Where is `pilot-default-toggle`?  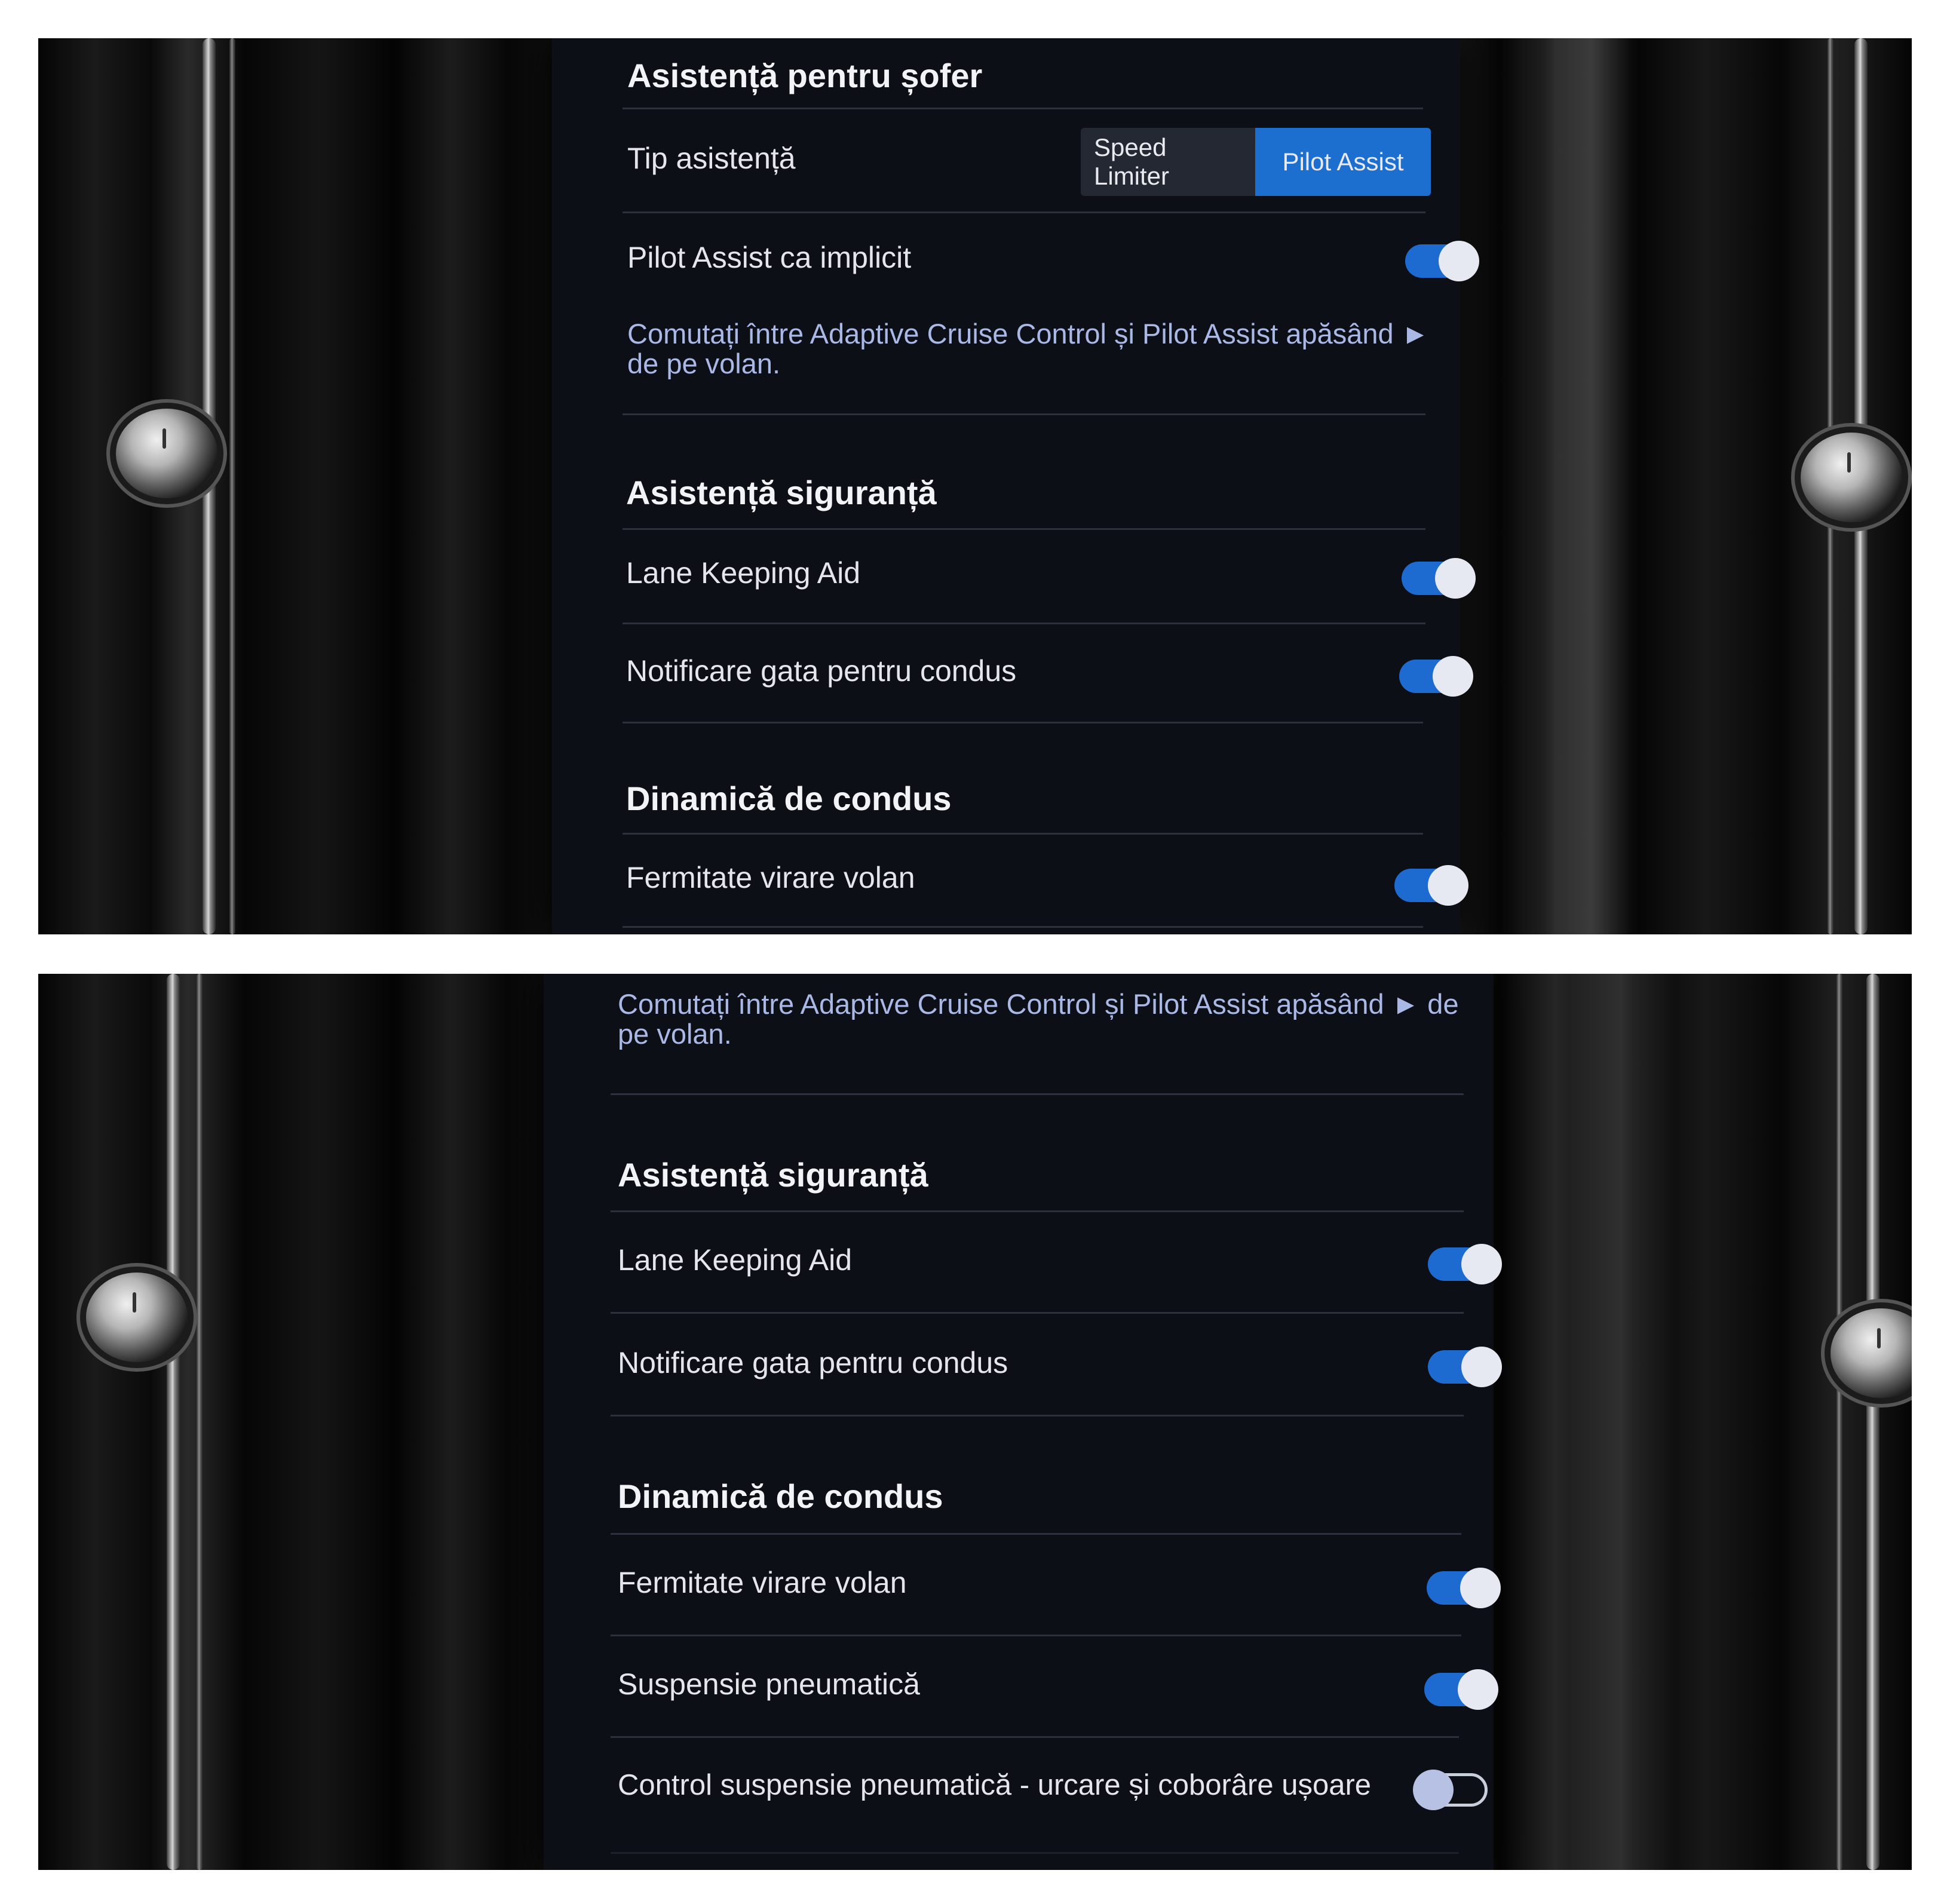 pilot-default-toggle is located at coordinates (1442, 261).